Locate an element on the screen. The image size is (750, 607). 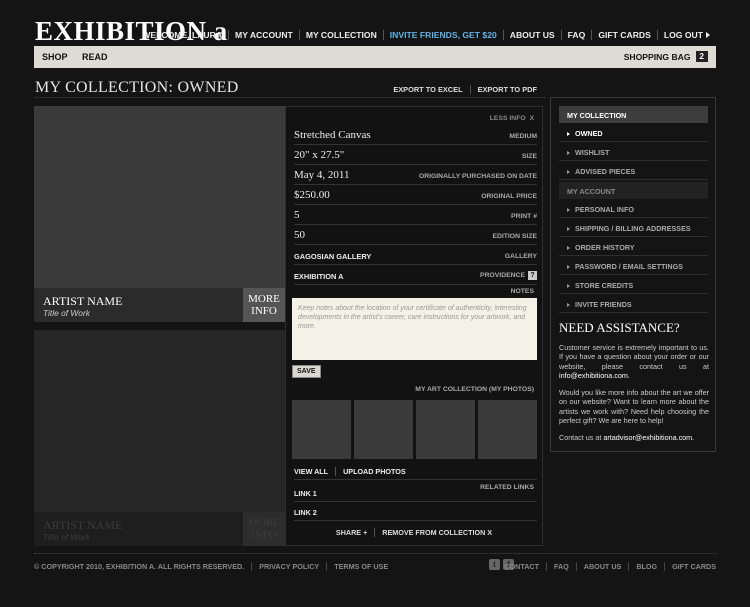
privacy-policy-link: PRIVACY POLICY is located at coordinates (288, 566).